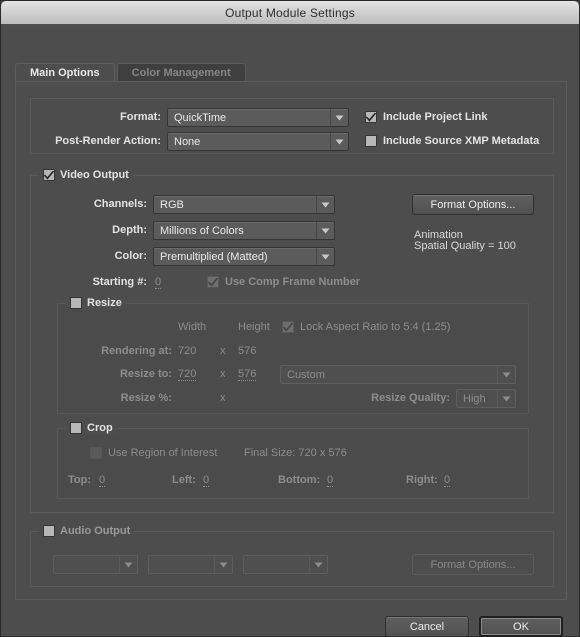 The image size is (580, 637). What do you see at coordinates (76, 303) in the screenshot?
I see `resize-checkbox` at bounding box center [76, 303].